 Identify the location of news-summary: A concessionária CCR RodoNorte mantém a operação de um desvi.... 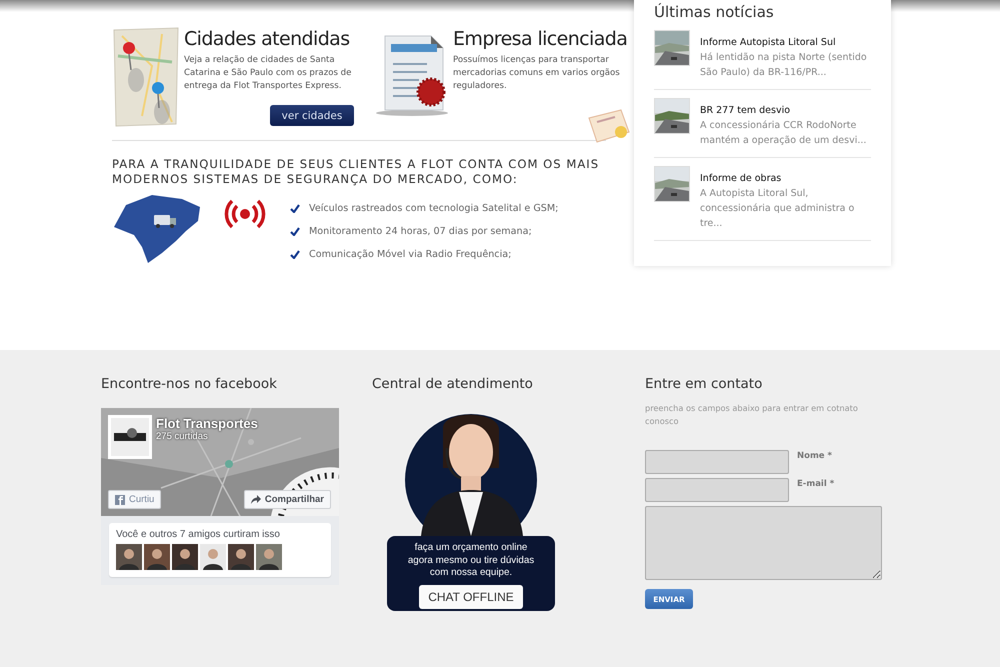
(784, 133).